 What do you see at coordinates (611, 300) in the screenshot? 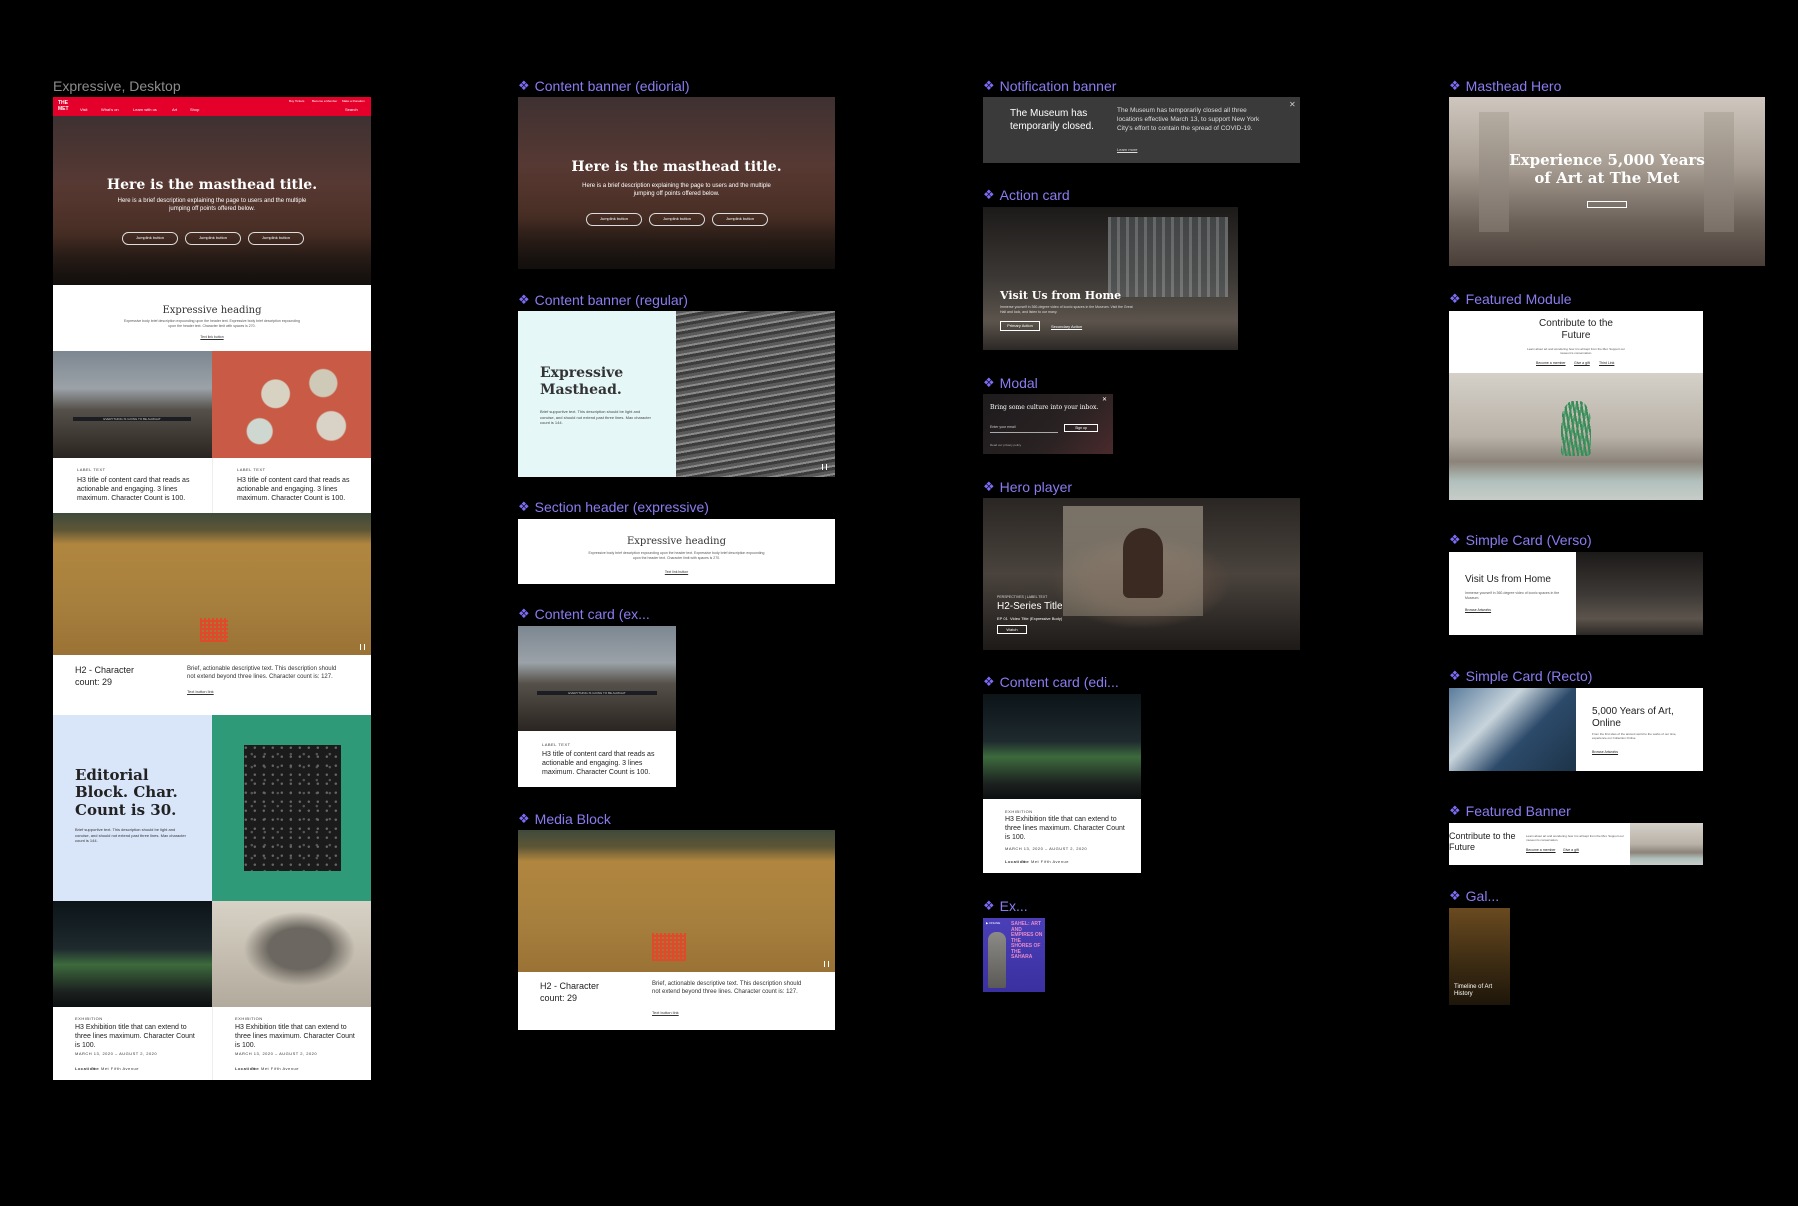
I see `frame-label-text: Content banner (regular)` at bounding box center [611, 300].